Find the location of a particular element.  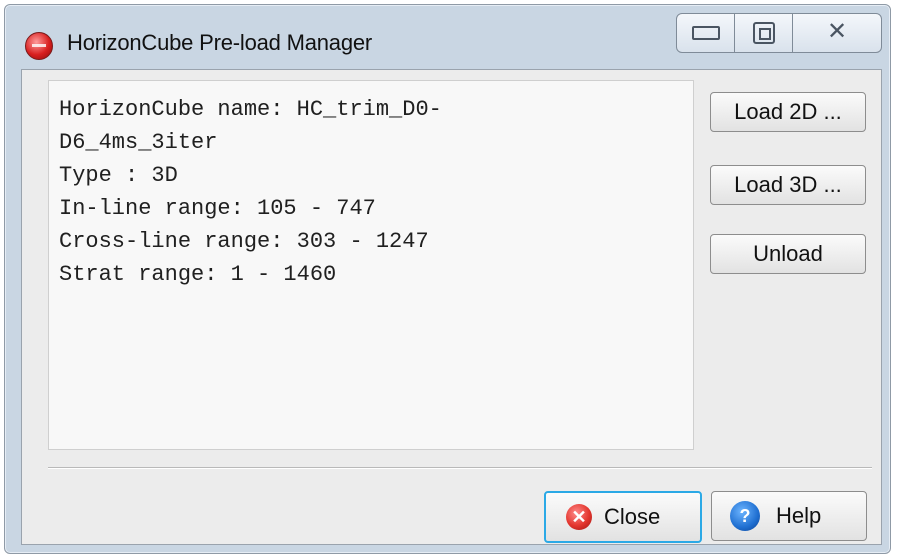

window-close-button: ✕ is located at coordinates (837, 33).